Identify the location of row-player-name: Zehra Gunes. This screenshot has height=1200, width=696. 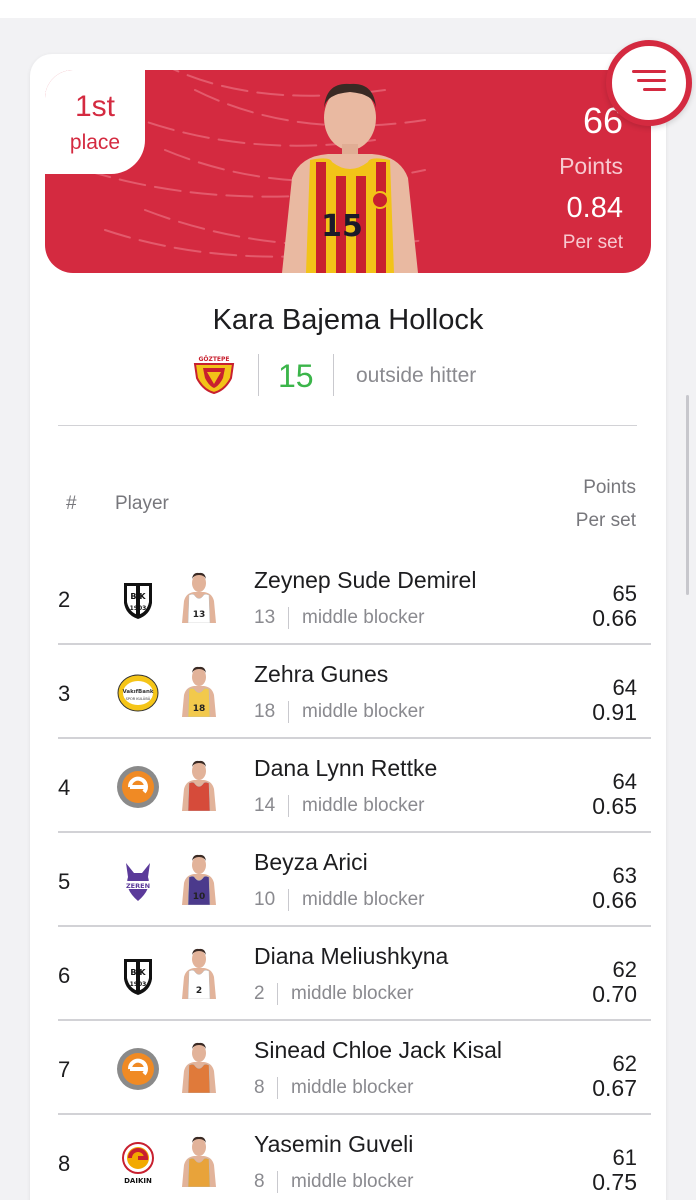
(321, 674).